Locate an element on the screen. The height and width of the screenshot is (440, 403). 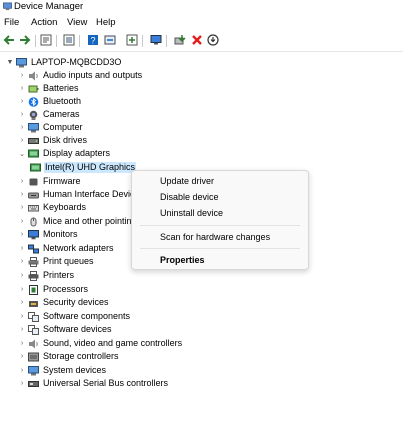
tree-item-label: Printers is located at coordinates (59, 275).